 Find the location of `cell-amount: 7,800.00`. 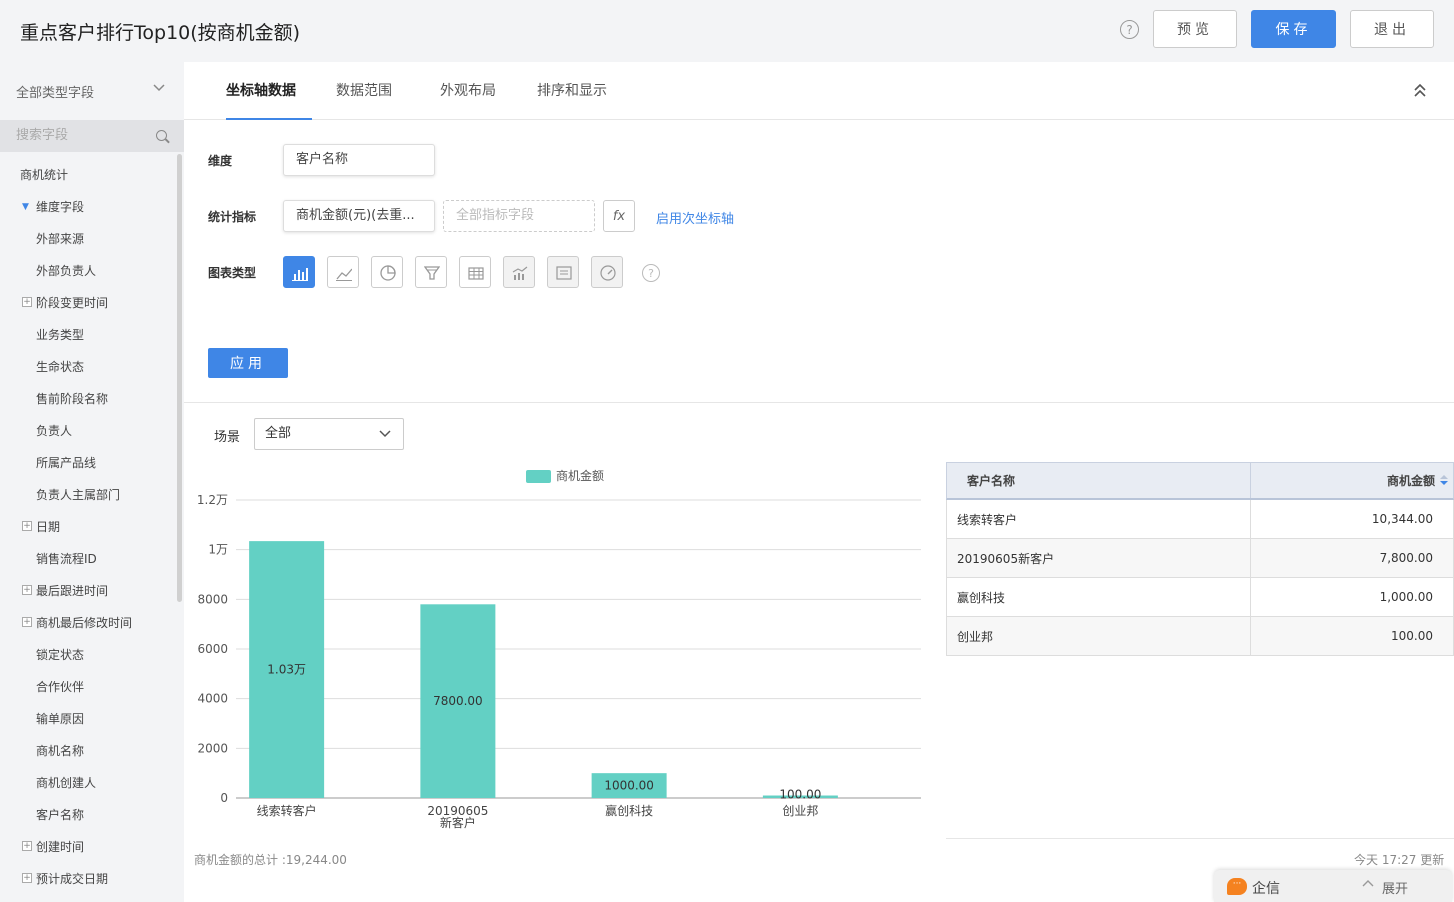

cell-amount: 7,800.00 is located at coordinates (1406, 558).